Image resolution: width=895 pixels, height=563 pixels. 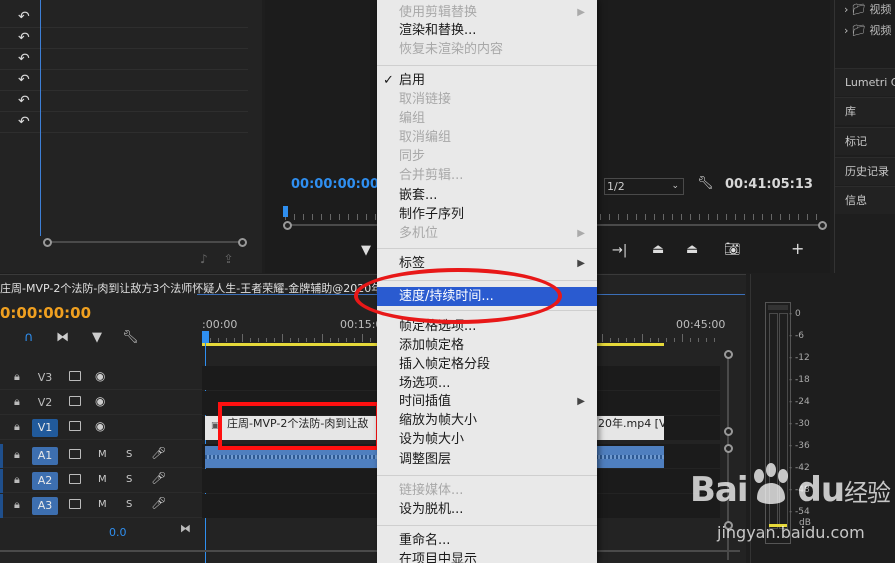 I want to click on snap-icon: ∩, so click(x=29, y=337).